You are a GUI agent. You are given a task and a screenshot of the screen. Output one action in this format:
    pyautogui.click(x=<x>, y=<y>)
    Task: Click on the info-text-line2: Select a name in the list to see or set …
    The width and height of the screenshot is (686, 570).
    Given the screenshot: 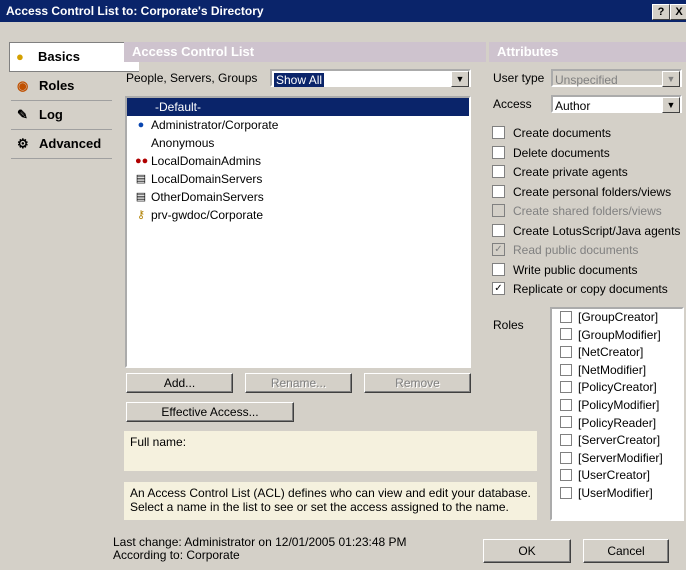 What is the action you would take?
    pyautogui.click(x=319, y=507)
    